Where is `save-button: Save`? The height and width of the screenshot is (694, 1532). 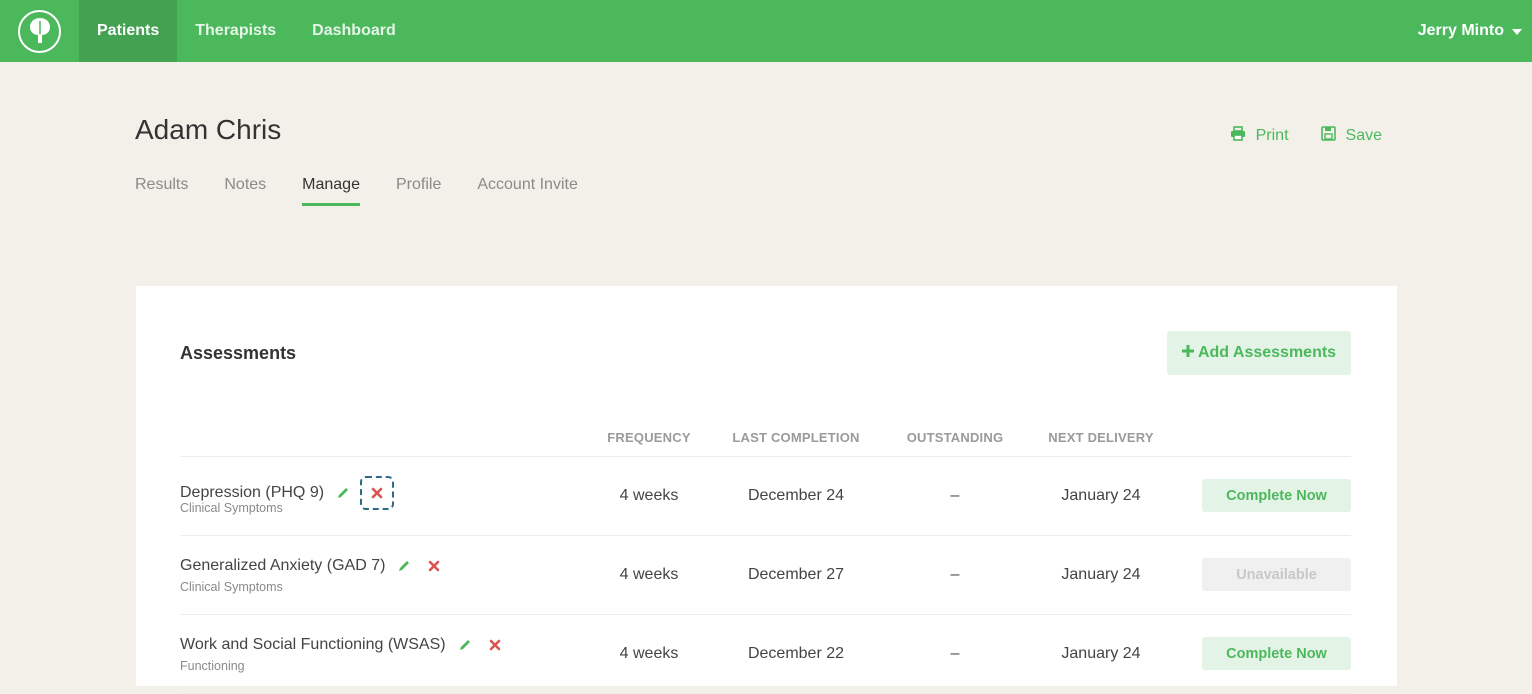 save-button: Save is located at coordinates (1351, 136).